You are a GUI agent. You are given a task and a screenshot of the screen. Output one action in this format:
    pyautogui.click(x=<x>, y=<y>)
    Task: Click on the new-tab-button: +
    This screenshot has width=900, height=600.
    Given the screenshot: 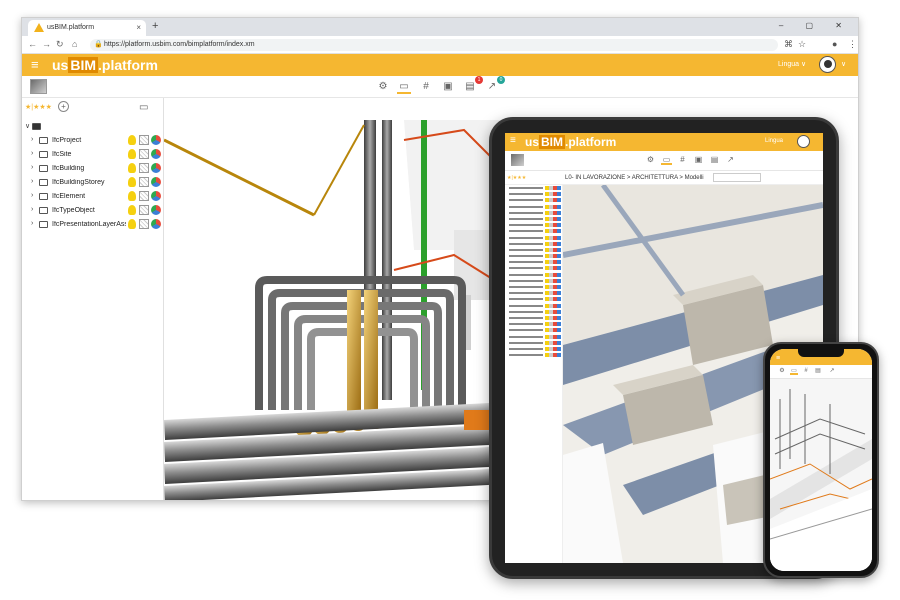 What is the action you would take?
    pyautogui.click(x=155, y=26)
    